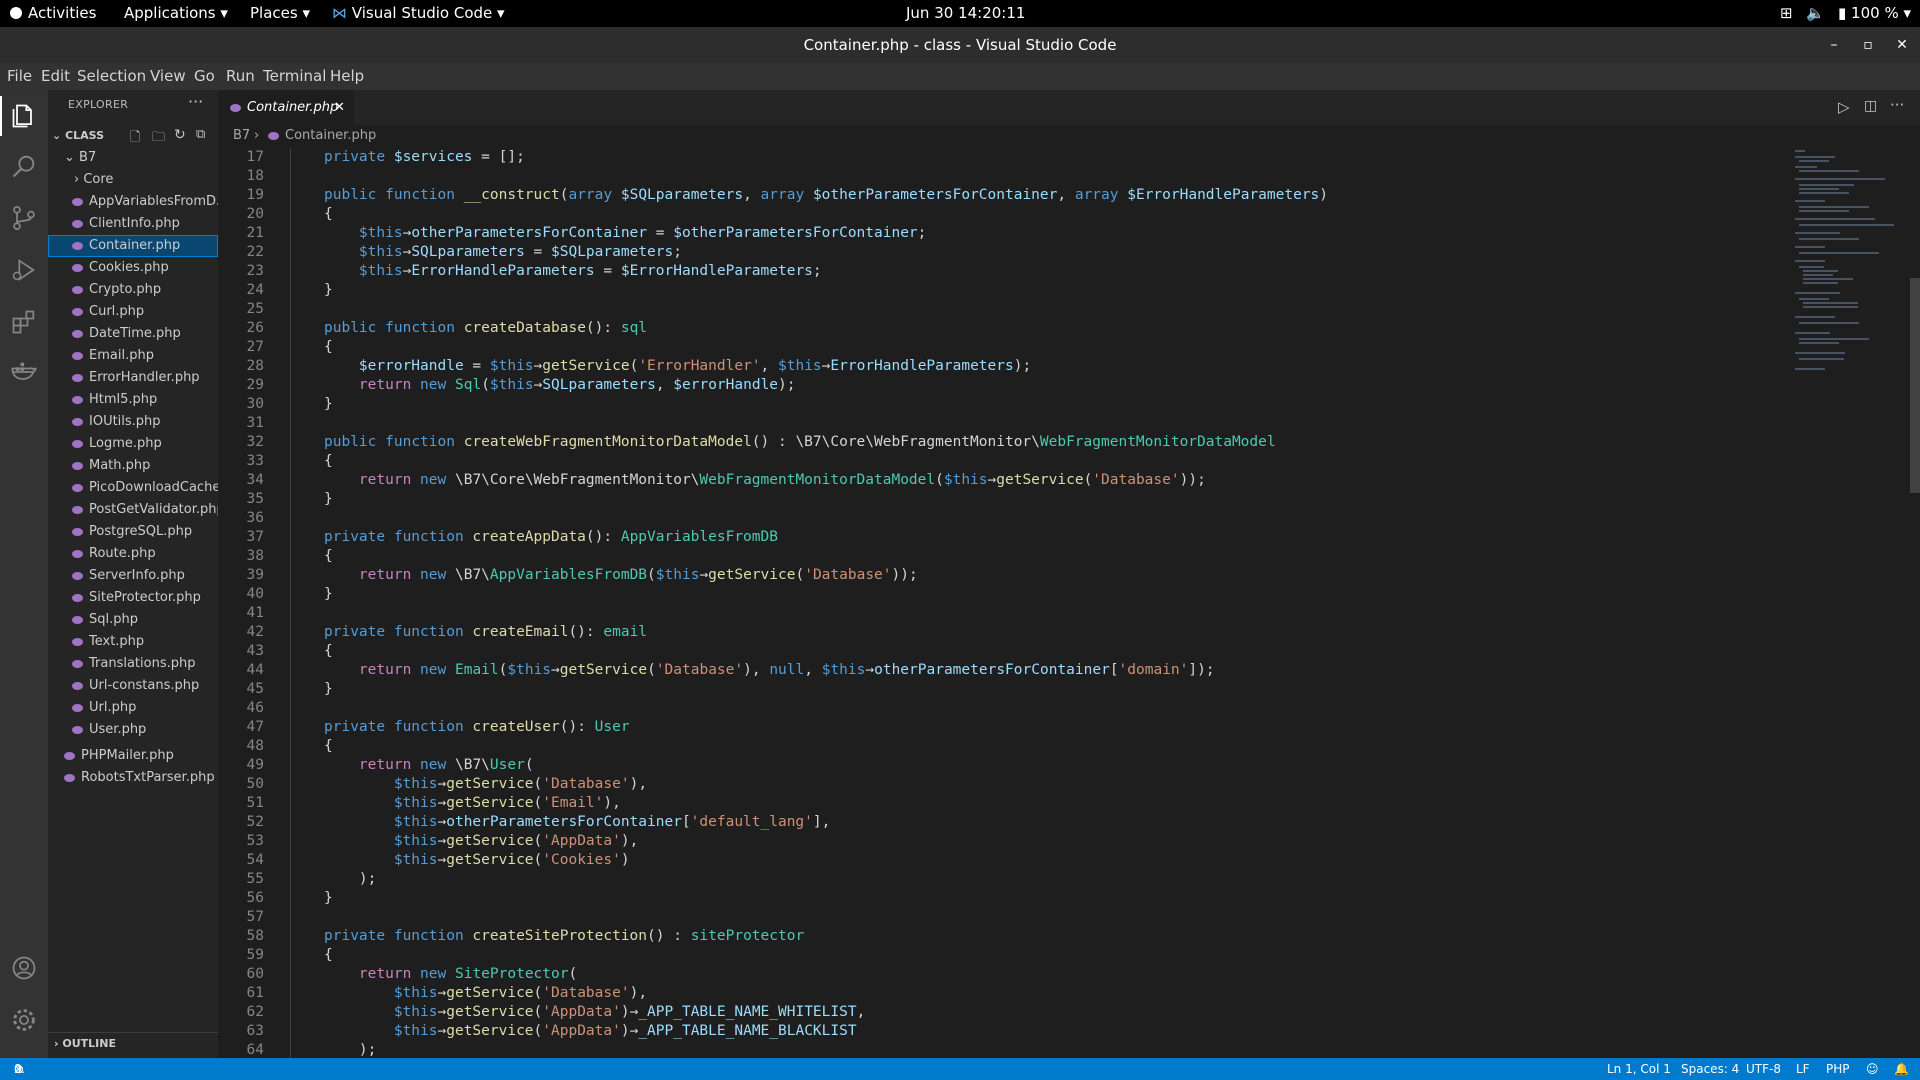  What do you see at coordinates (176, 13) in the screenshot?
I see `applications-menu: Applications ▾` at bounding box center [176, 13].